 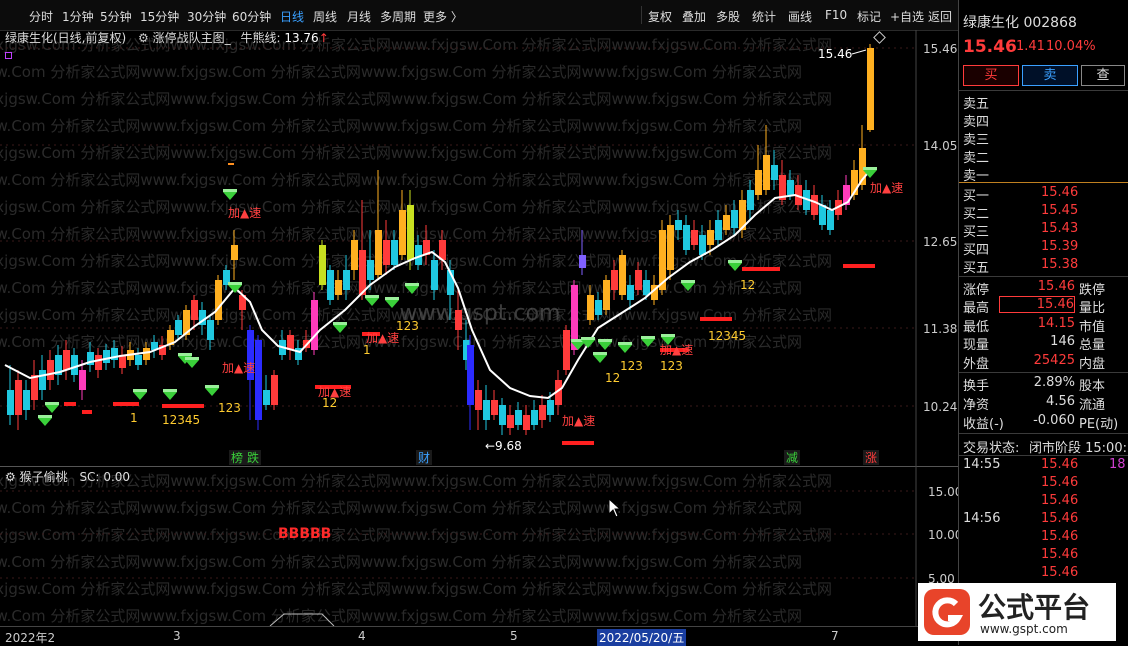 I want to click on statistics-button: 统计, so click(x=764, y=16).